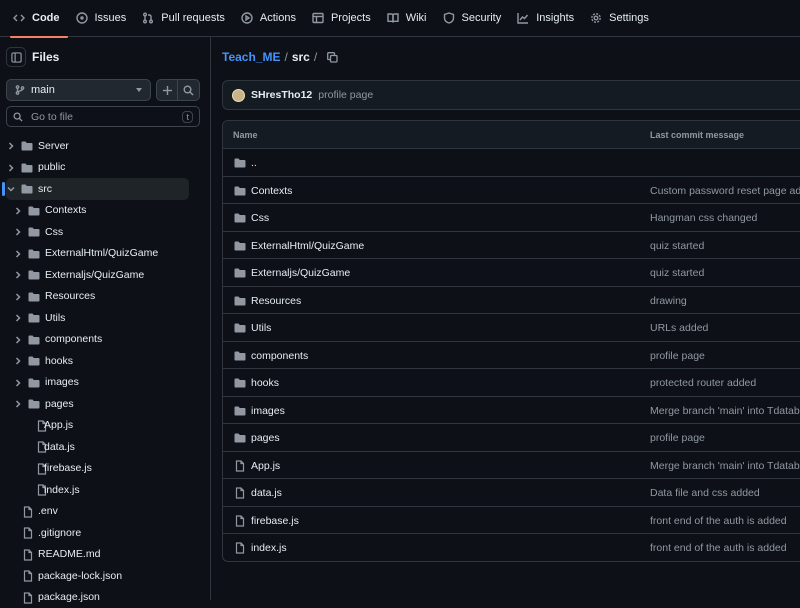  What do you see at coordinates (268, 411) in the screenshot?
I see `row-name-link: images` at bounding box center [268, 411].